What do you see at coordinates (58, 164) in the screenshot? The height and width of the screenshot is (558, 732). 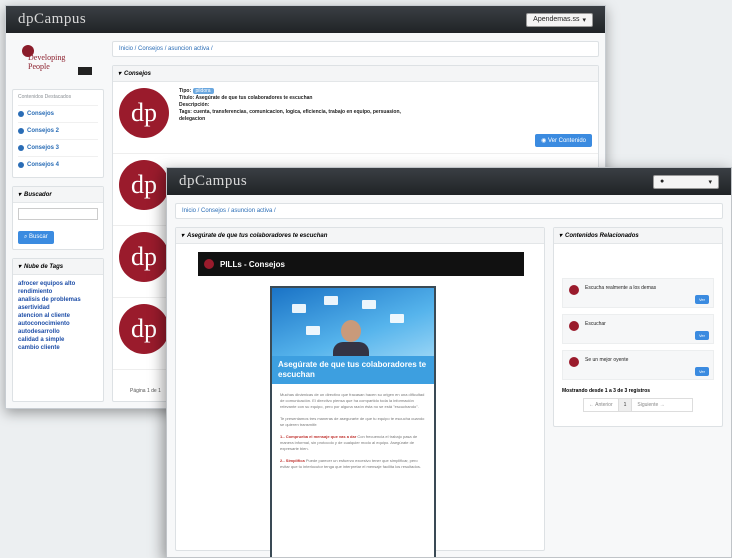 I see `category-item: Consejos 4` at bounding box center [58, 164].